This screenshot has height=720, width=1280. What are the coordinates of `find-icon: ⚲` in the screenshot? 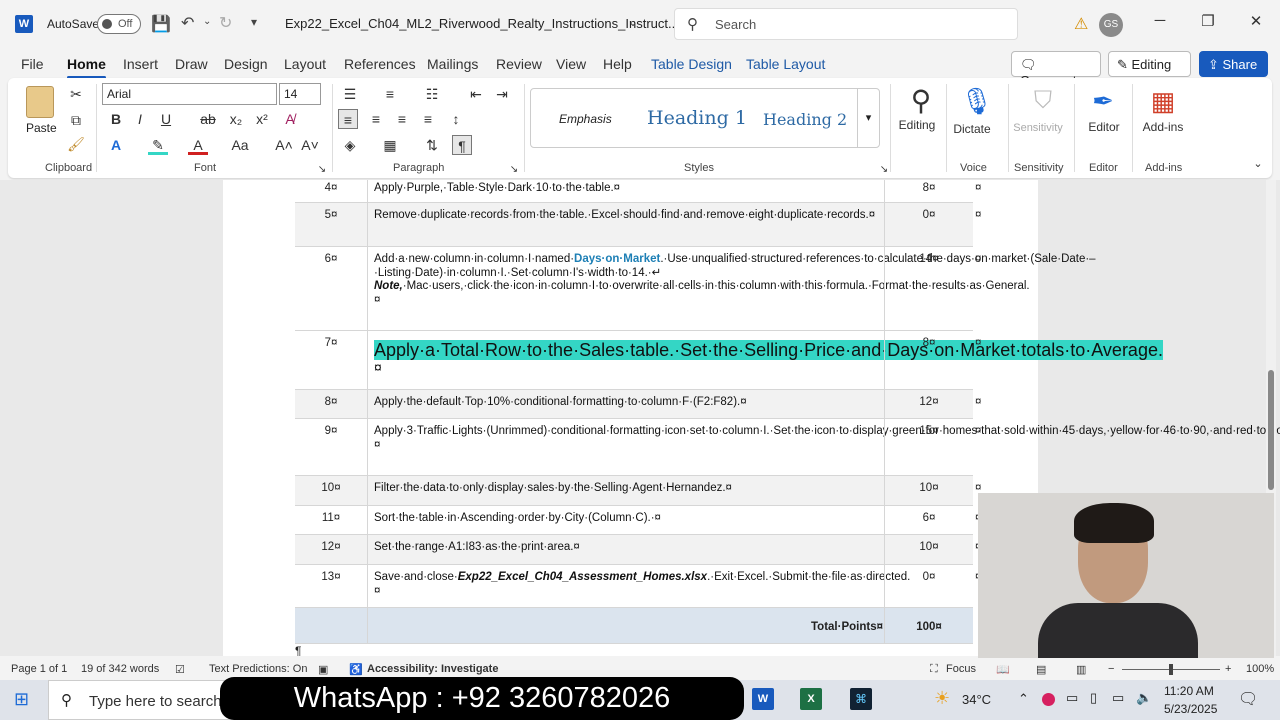 It's located at (921, 101).